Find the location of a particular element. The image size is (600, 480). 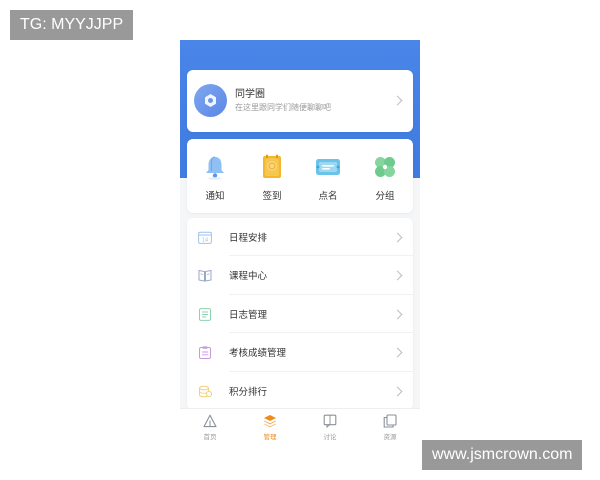

calendar-icon: 14 is located at coordinates (205, 237).